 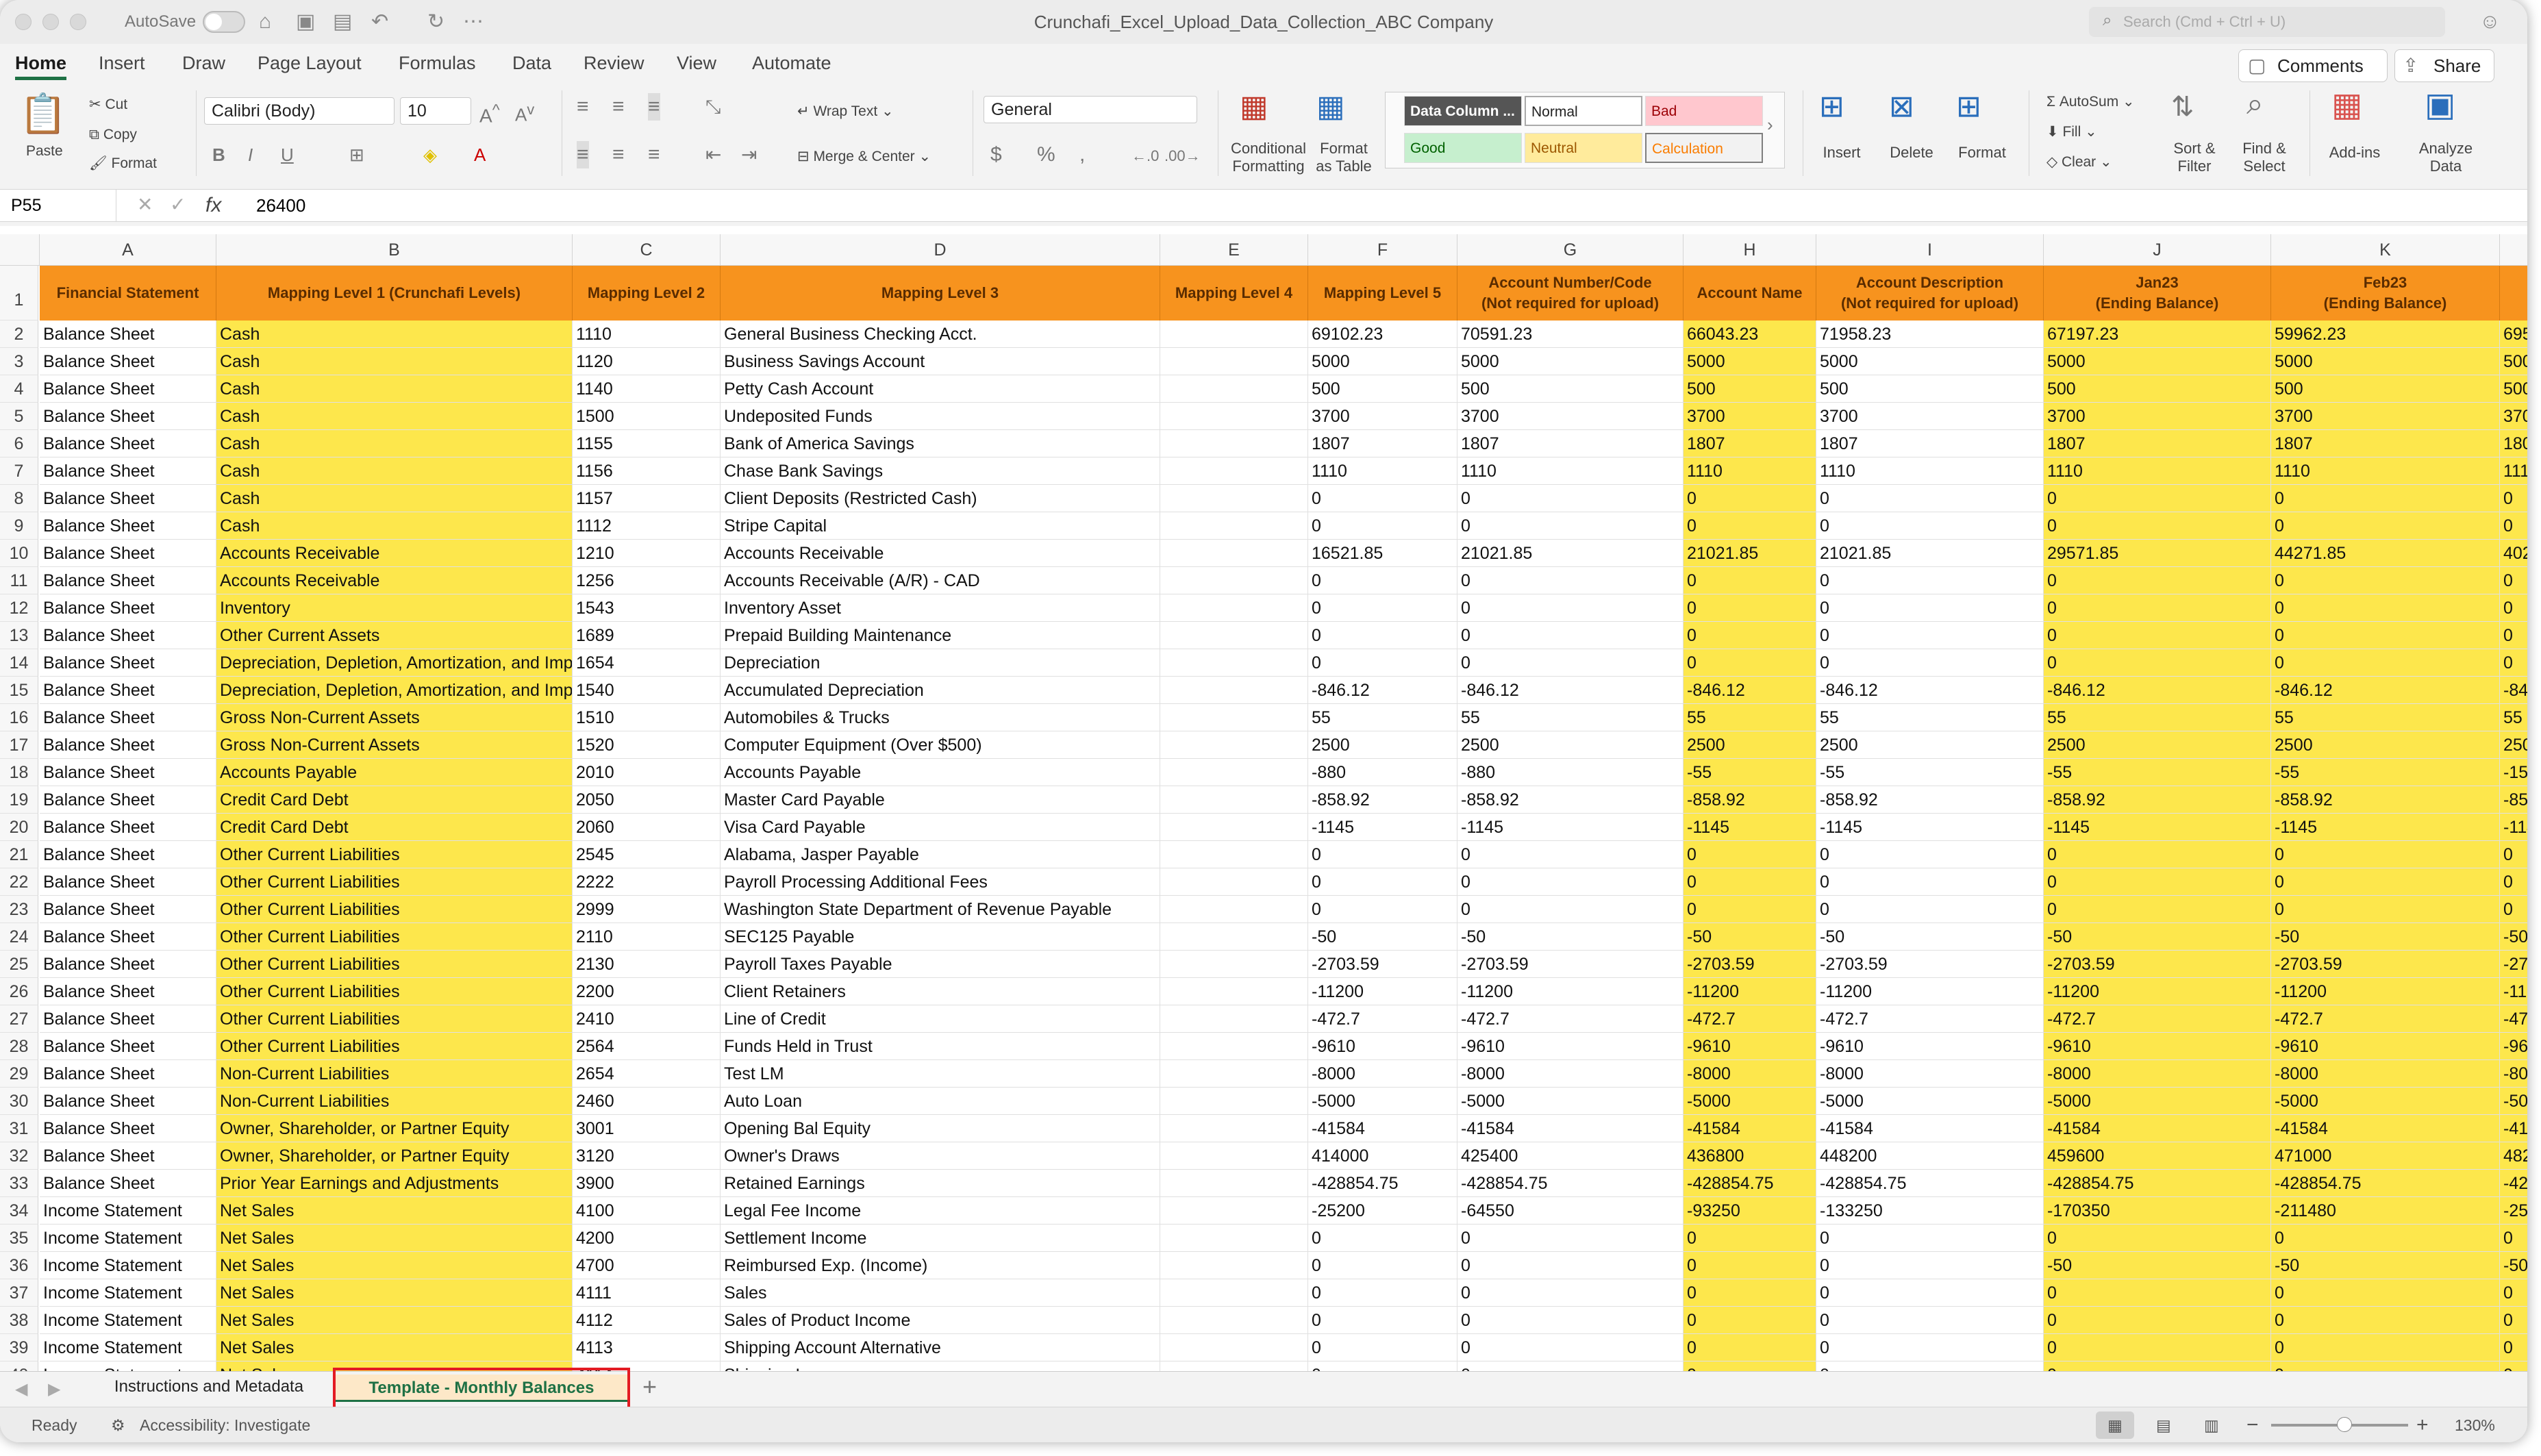 I want to click on table-cell: 4700, so click(x=647, y=1265).